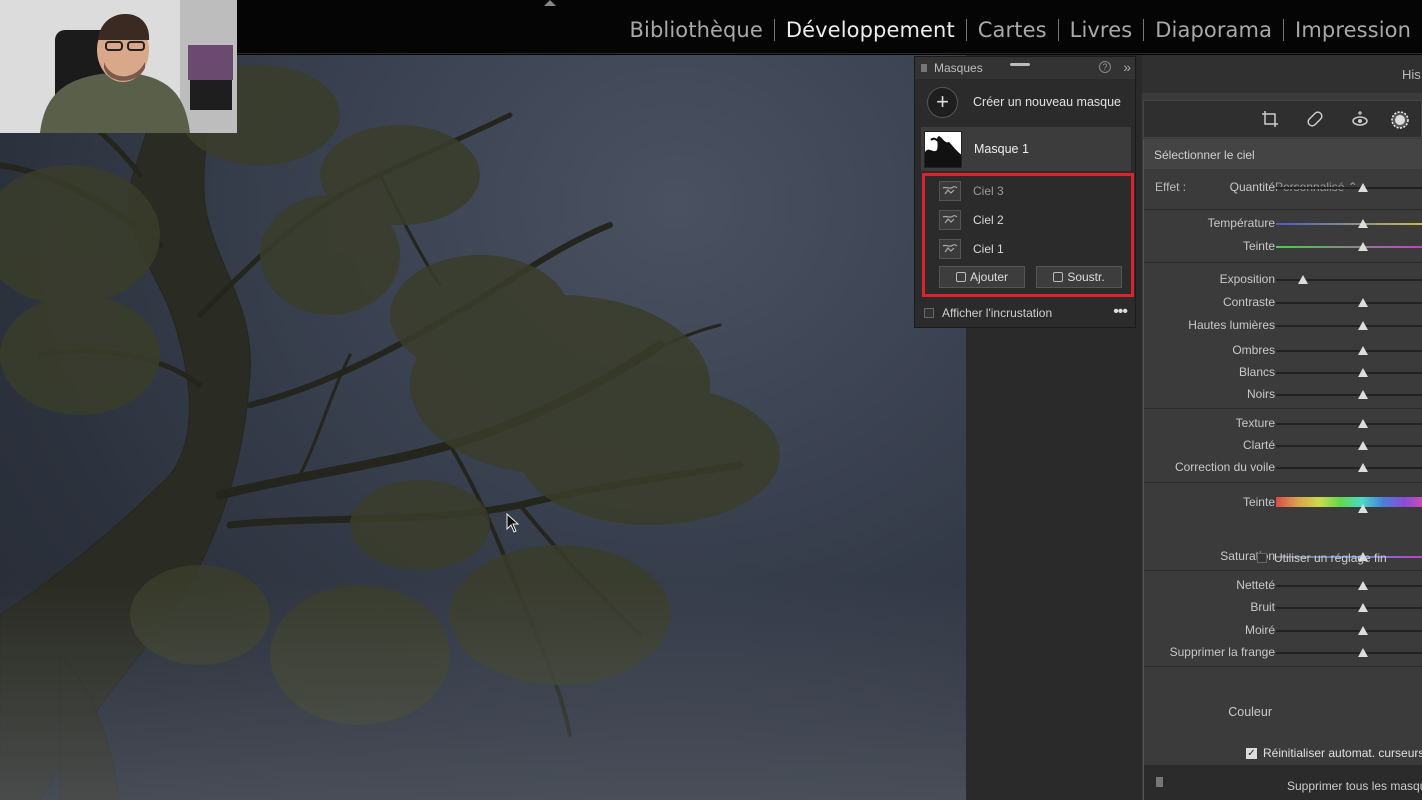  Describe the element at coordinates (550, 3) in the screenshot. I see `collapse-caret-icon` at that location.